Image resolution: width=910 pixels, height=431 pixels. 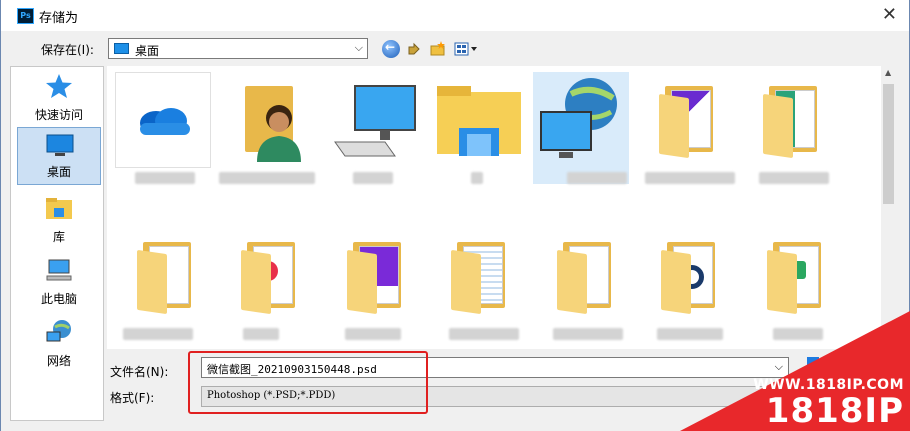 I want to click on close-icon: ✕, so click(x=889, y=14).